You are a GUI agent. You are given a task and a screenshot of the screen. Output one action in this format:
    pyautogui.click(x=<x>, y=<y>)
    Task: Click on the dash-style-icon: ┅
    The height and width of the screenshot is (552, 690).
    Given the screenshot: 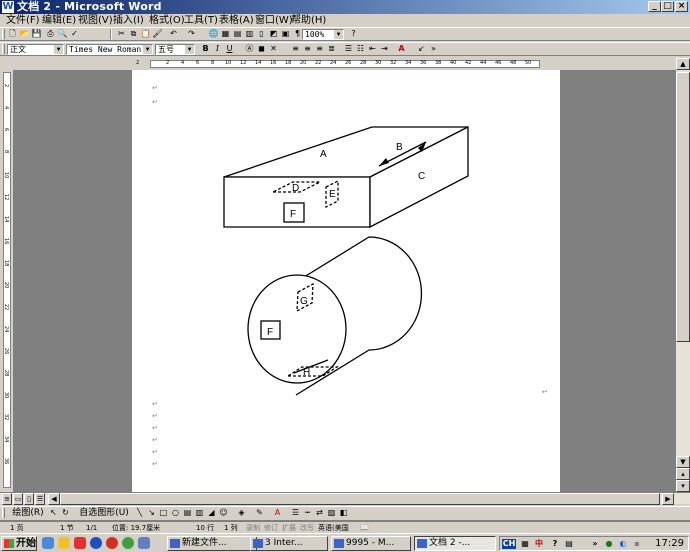 What is the action you would take?
    pyautogui.click(x=307, y=513)
    